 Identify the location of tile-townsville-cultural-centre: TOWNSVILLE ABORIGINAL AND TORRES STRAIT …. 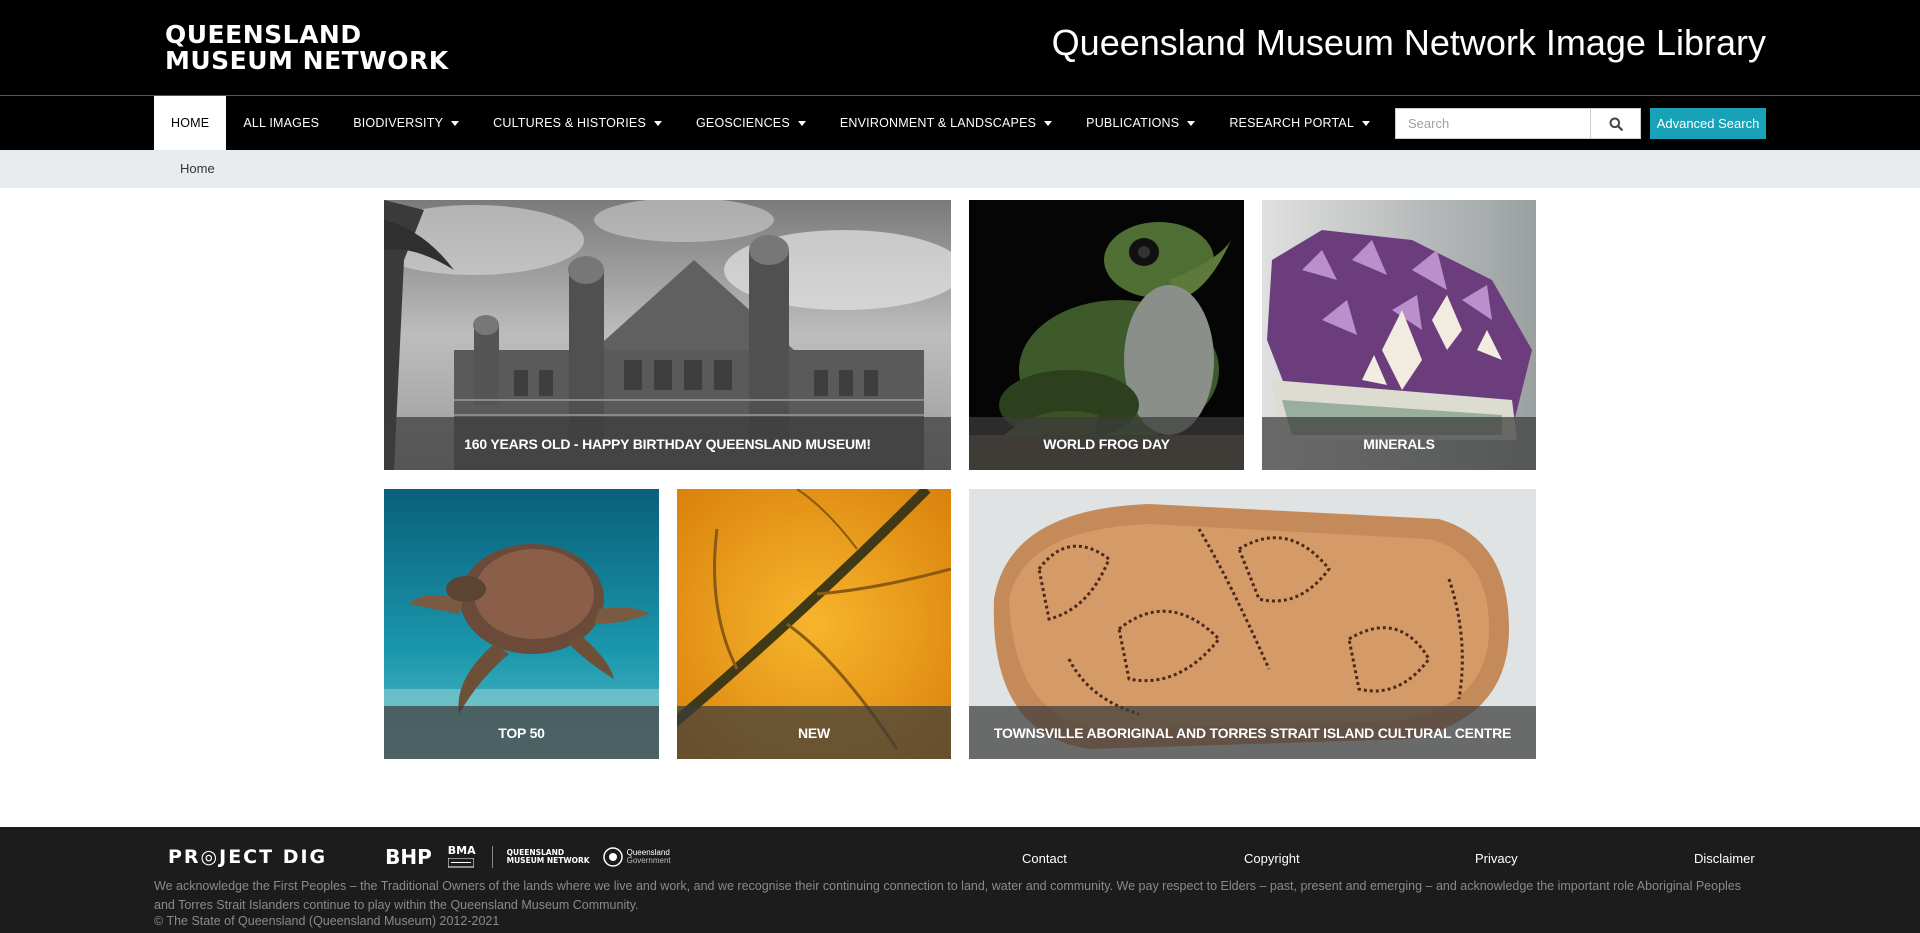
(1252, 624).